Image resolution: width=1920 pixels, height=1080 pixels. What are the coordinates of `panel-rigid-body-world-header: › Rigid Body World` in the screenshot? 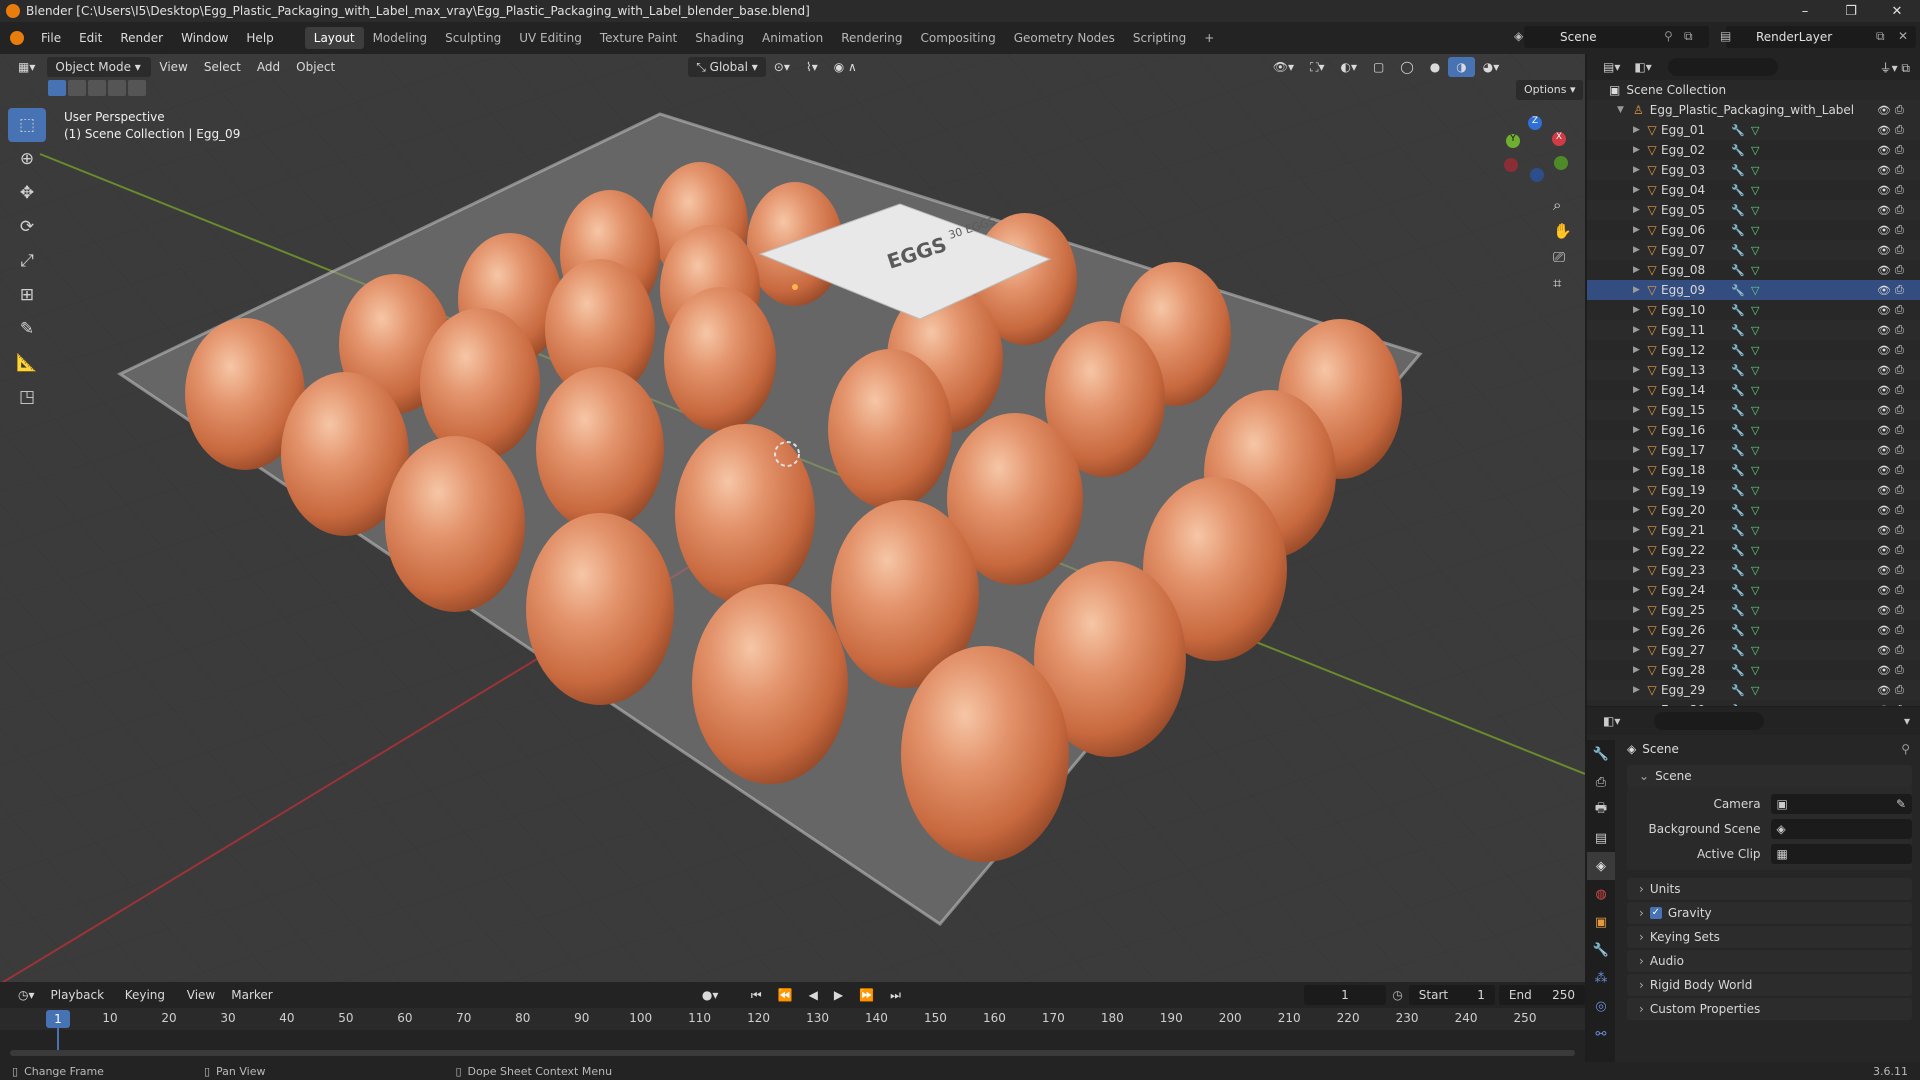 It's located at (1769, 985).